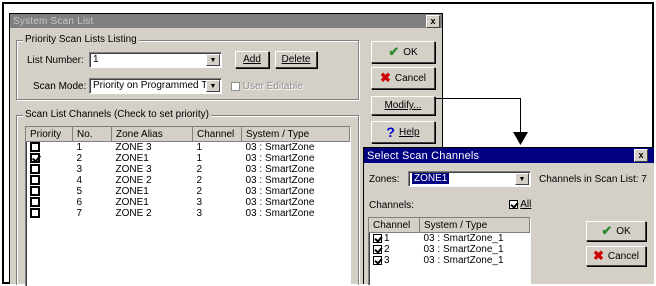  Describe the element at coordinates (474, 225) in the screenshot. I see `select-col-system-type: System / Type` at that location.